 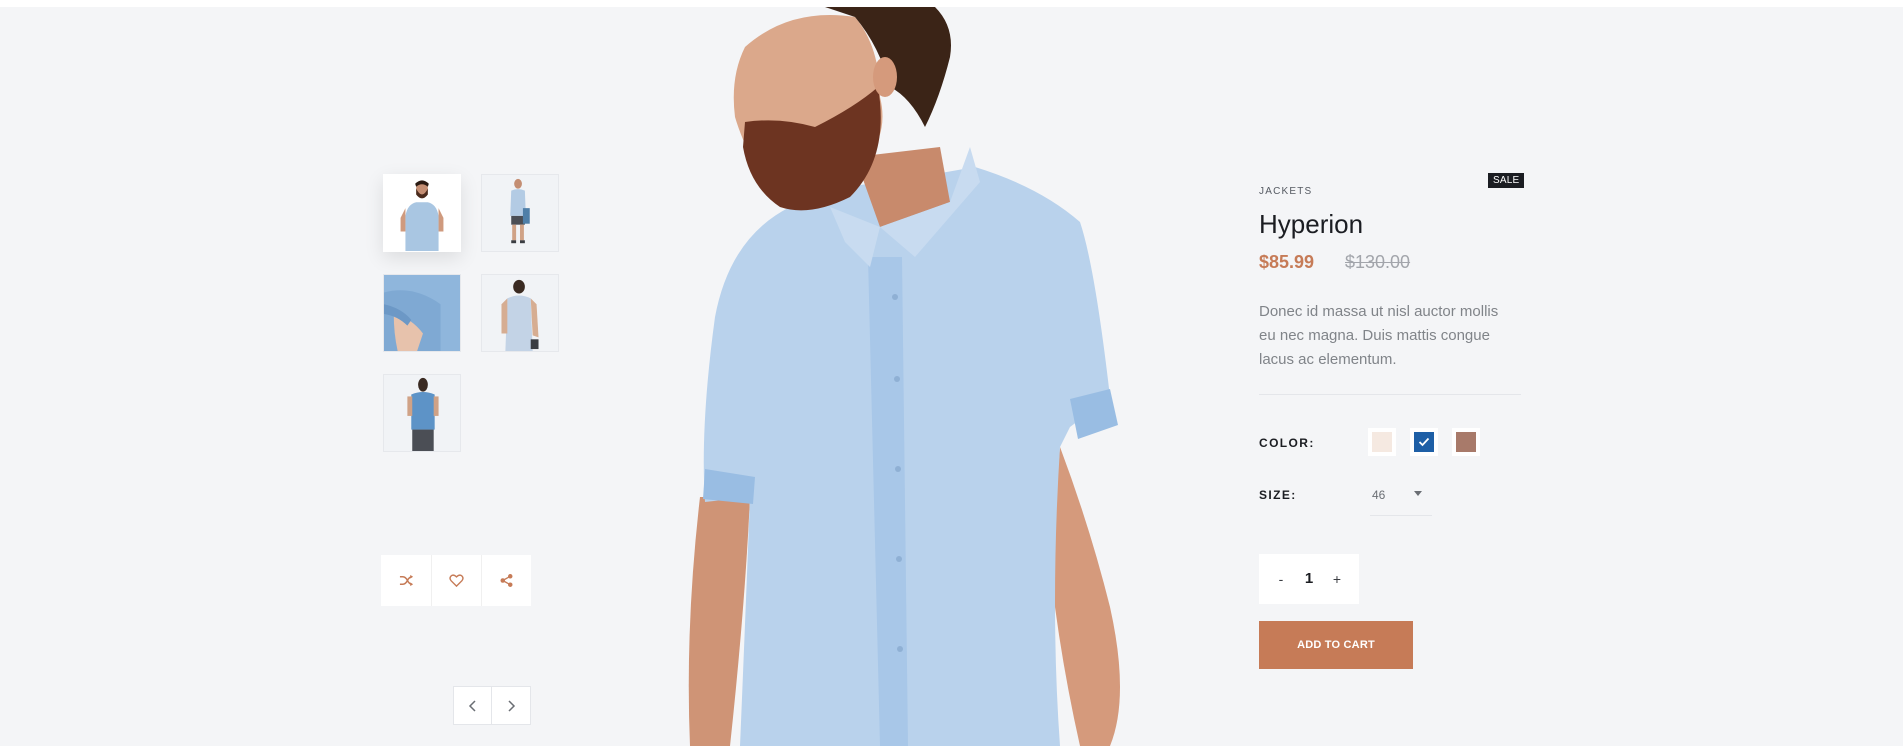 I want to click on checkmark-icon, so click(x=1424, y=442).